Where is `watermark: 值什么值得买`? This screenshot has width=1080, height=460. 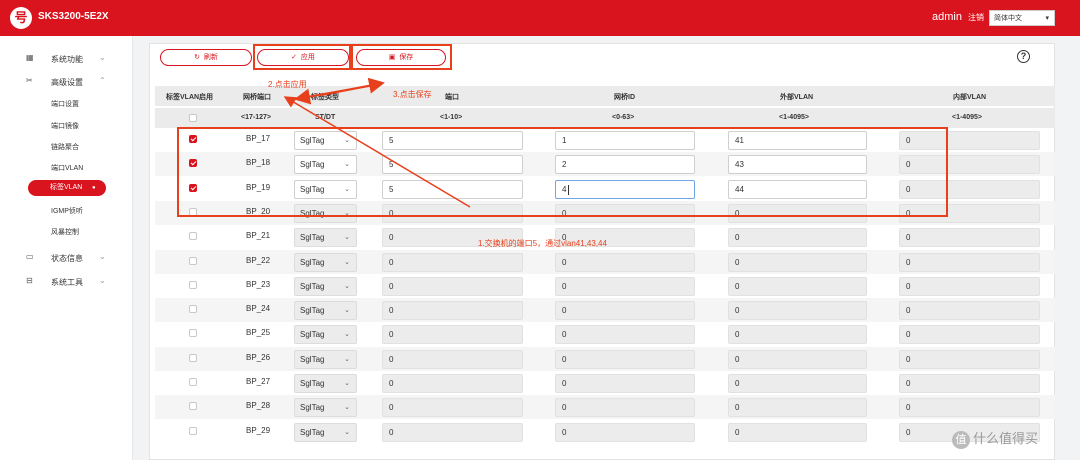 watermark: 值什么值得买 is located at coordinates (995, 438).